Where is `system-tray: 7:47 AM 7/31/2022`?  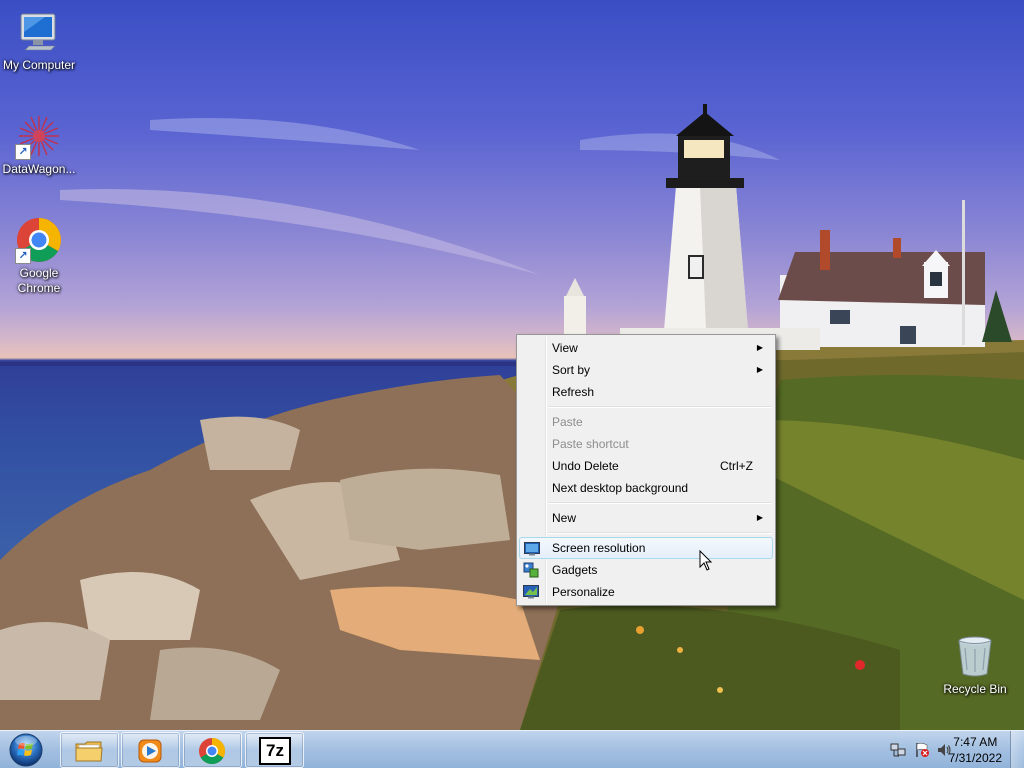
system-tray: 7:47 AM 7/31/2022 is located at coordinates (939, 749).